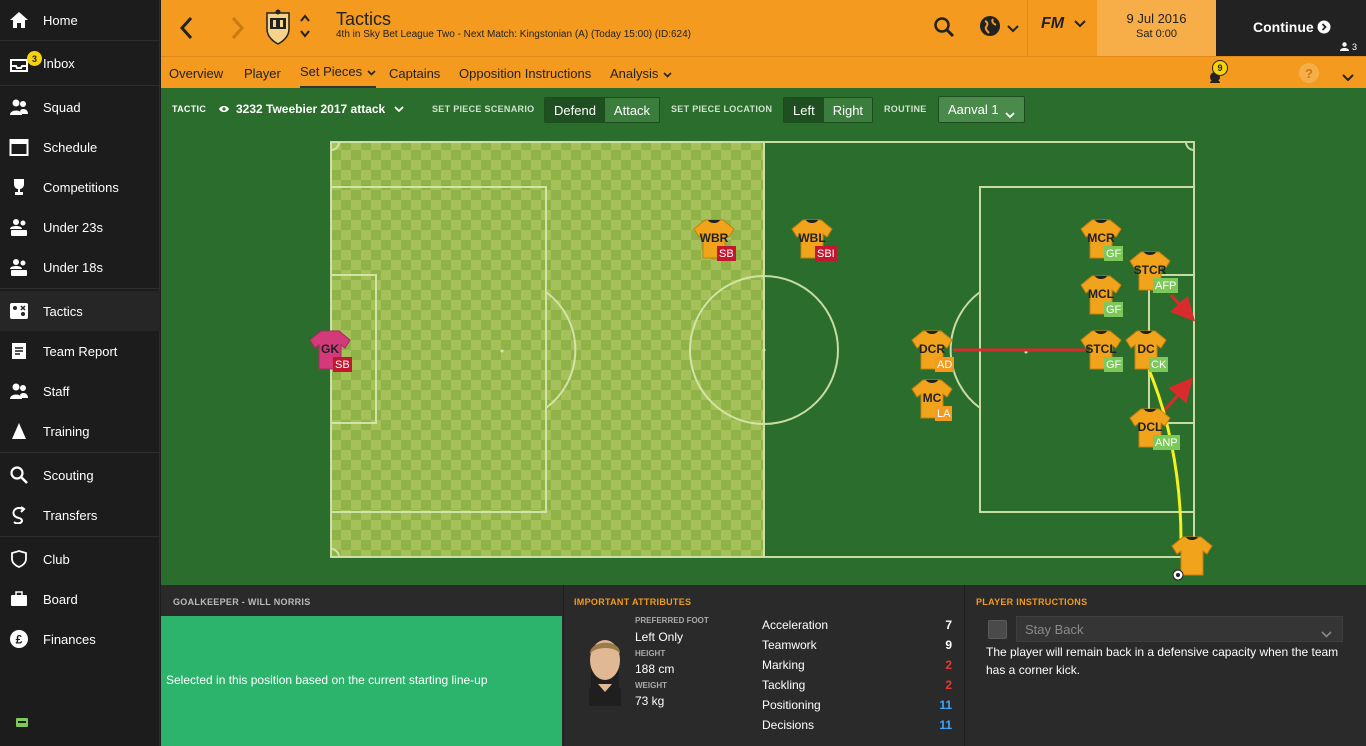 This screenshot has width=1366, height=746. I want to click on keyboard-icon, so click(22, 723).